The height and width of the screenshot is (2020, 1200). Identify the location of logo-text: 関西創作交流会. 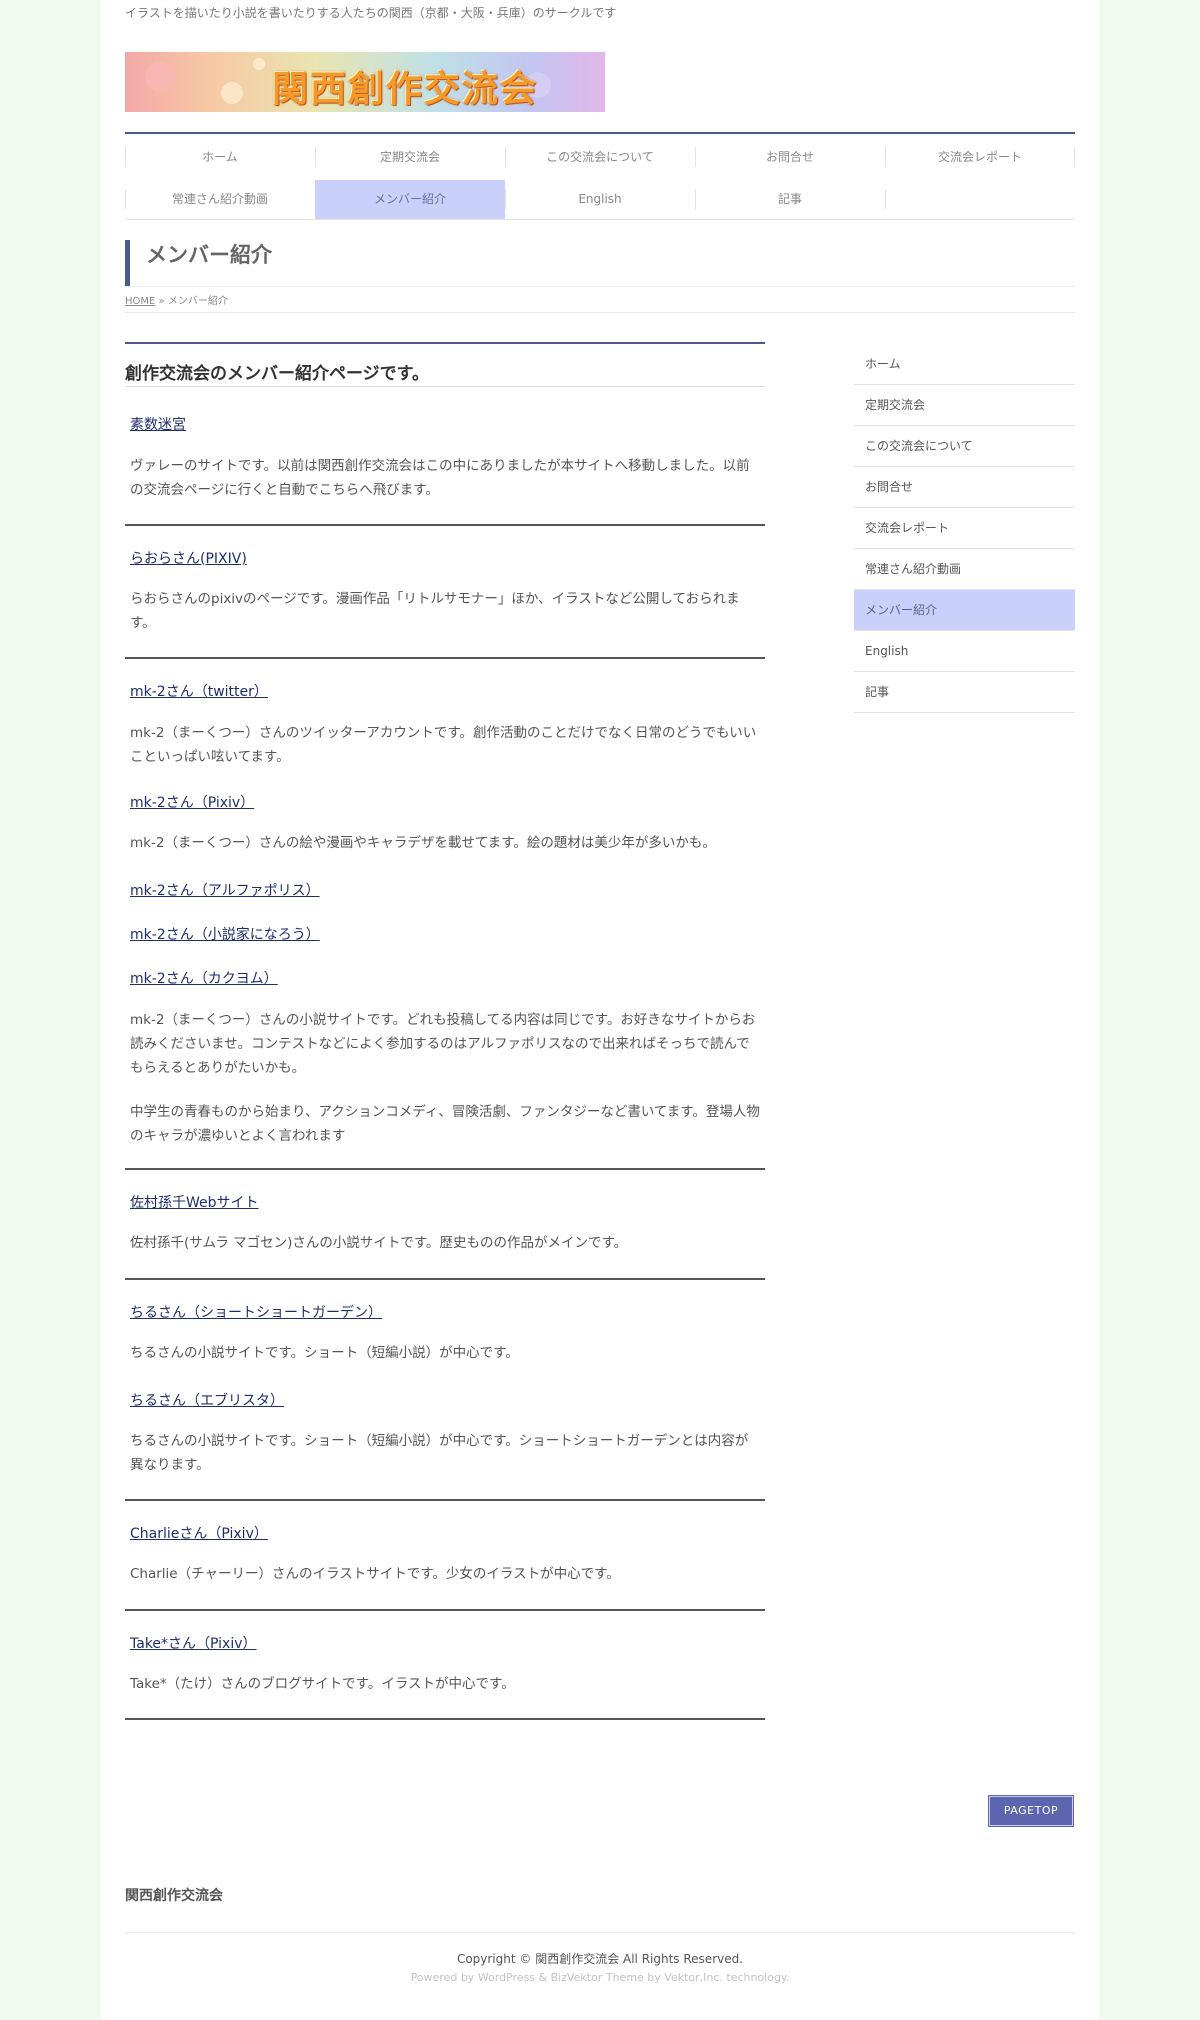
(404, 89).